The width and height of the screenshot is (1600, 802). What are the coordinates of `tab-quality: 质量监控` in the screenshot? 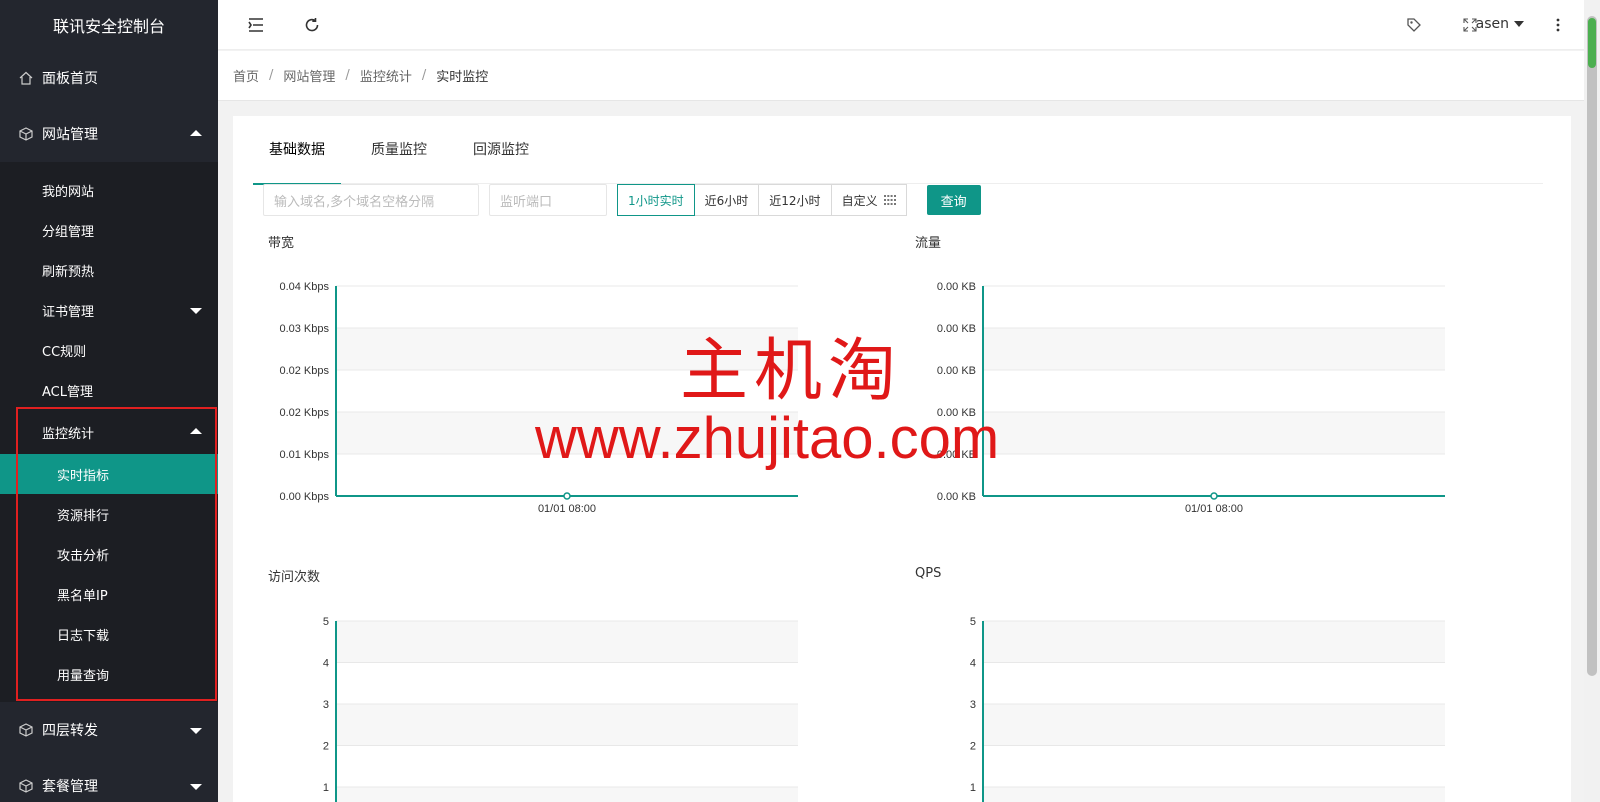 It's located at (399, 159).